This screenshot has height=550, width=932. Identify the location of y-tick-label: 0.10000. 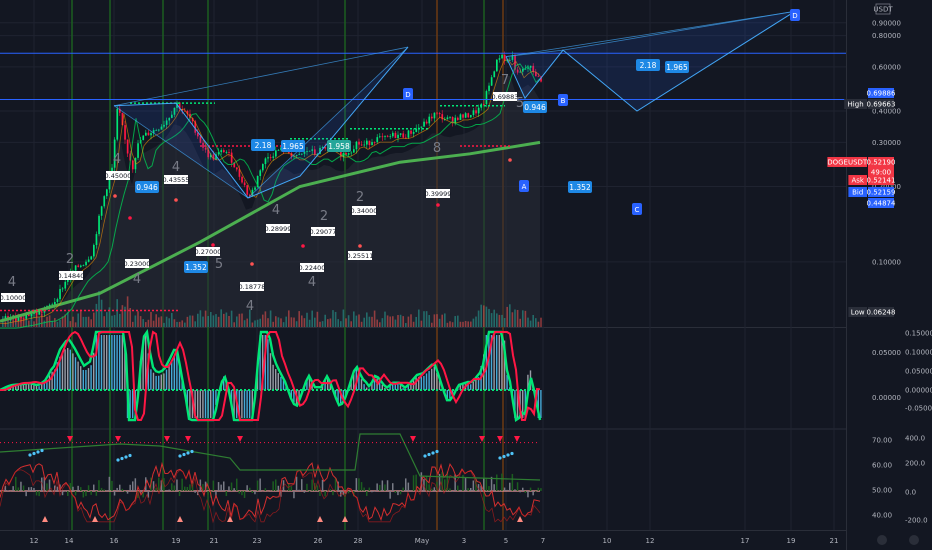
(886, 262).